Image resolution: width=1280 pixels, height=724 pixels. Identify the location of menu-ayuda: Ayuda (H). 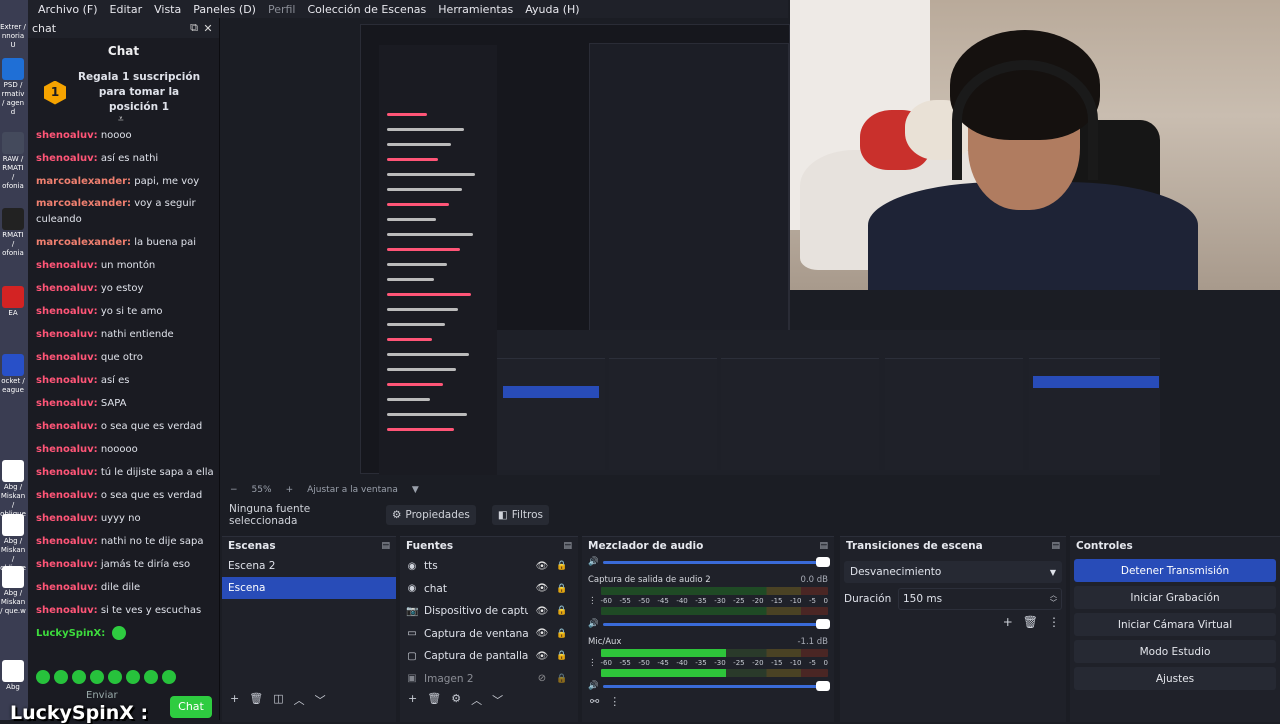
(552, 9).